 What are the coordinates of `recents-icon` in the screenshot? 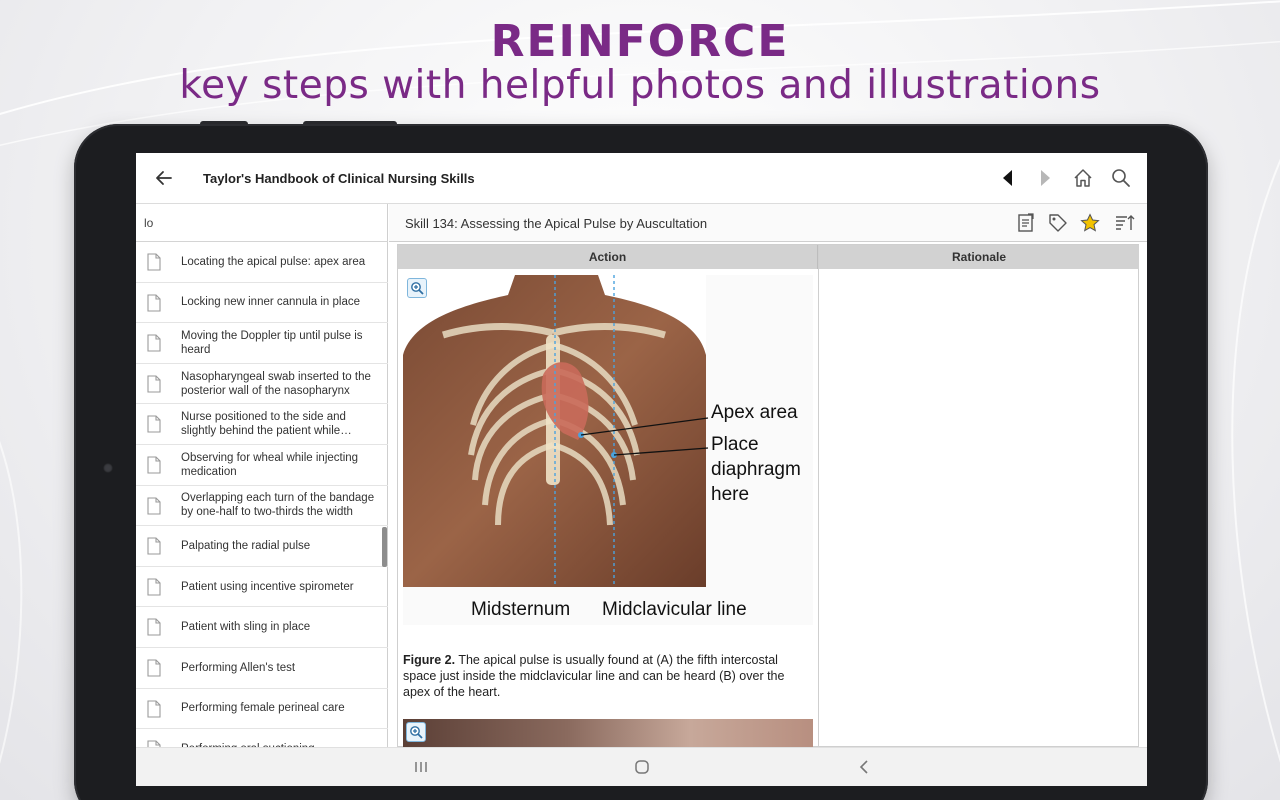 It's located at (421, 767).